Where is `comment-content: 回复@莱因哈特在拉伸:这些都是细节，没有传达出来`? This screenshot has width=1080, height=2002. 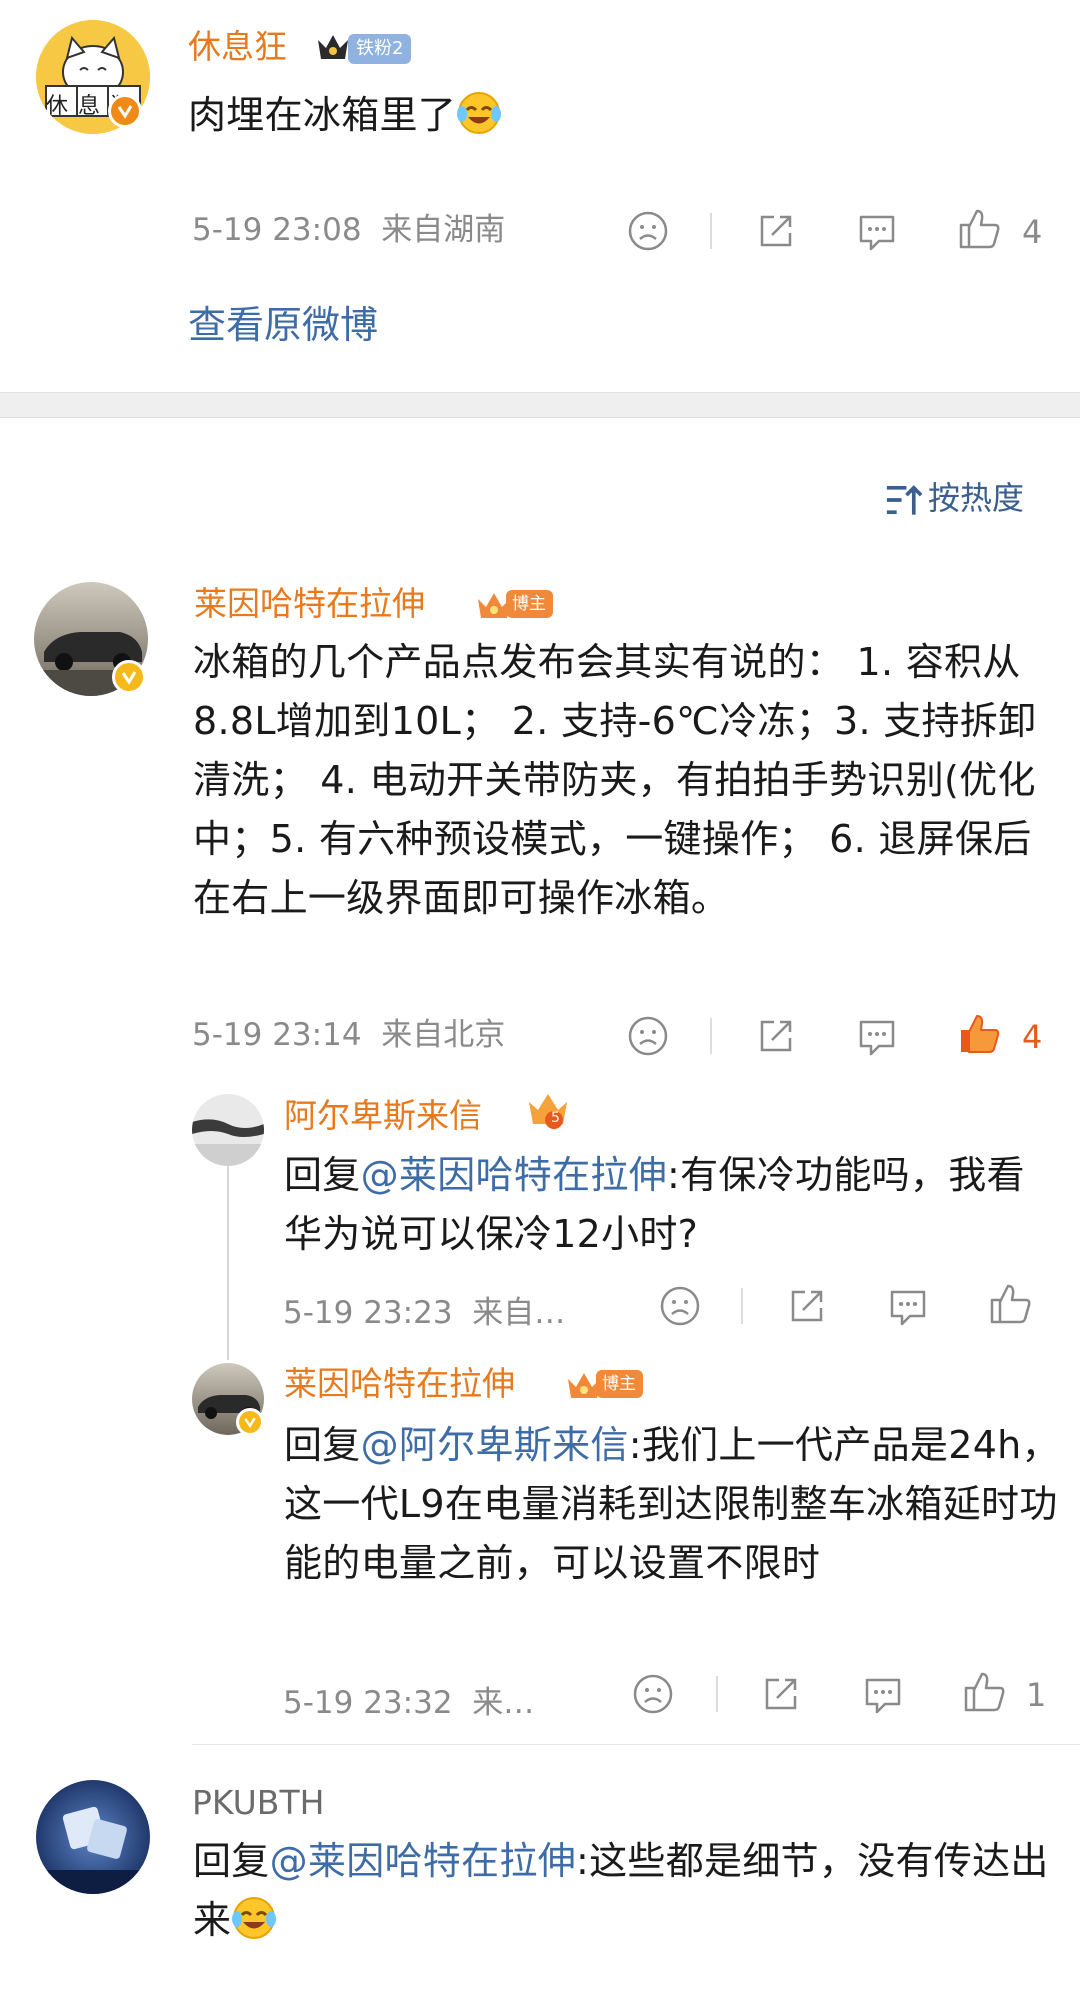 comment-content: 回复@莱因哈特在拉伸:这些都是细节，没有传达出来 is located at coordinates (621, 1890).